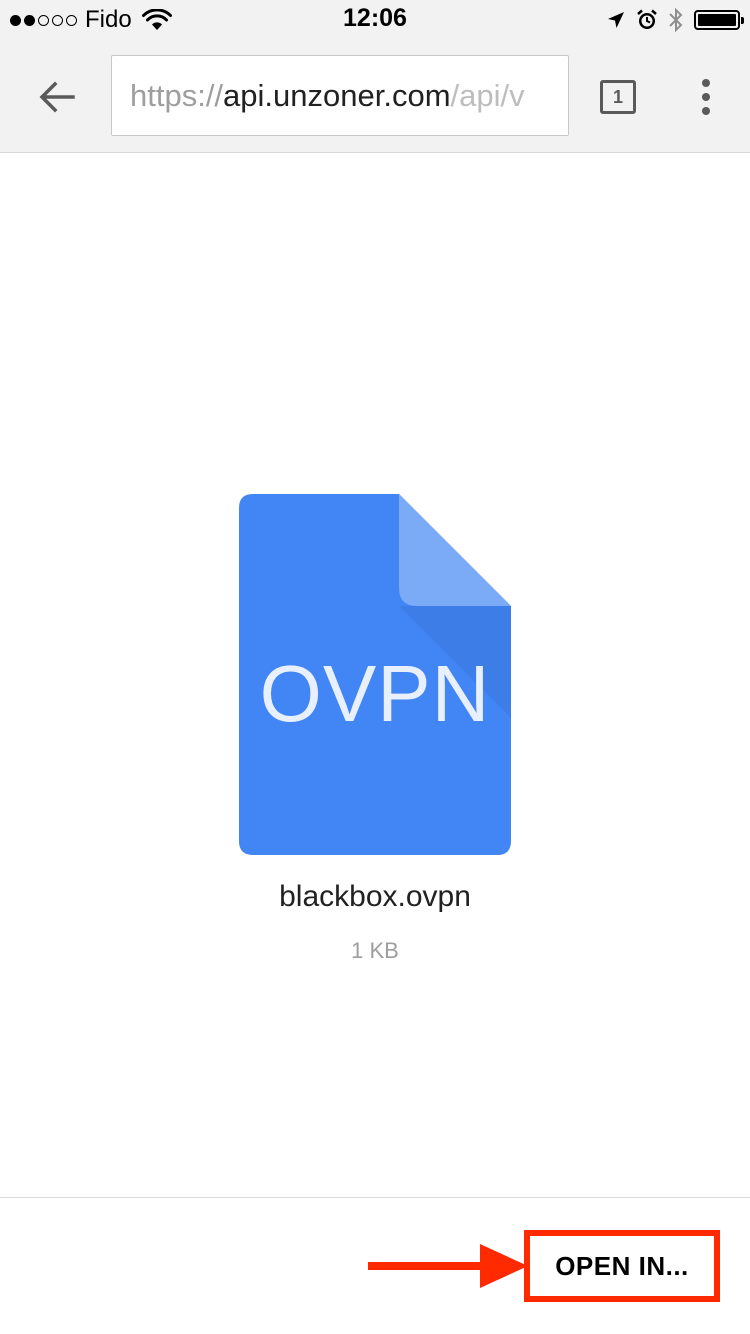  I want to click on battery-icon, so click(719, 20).